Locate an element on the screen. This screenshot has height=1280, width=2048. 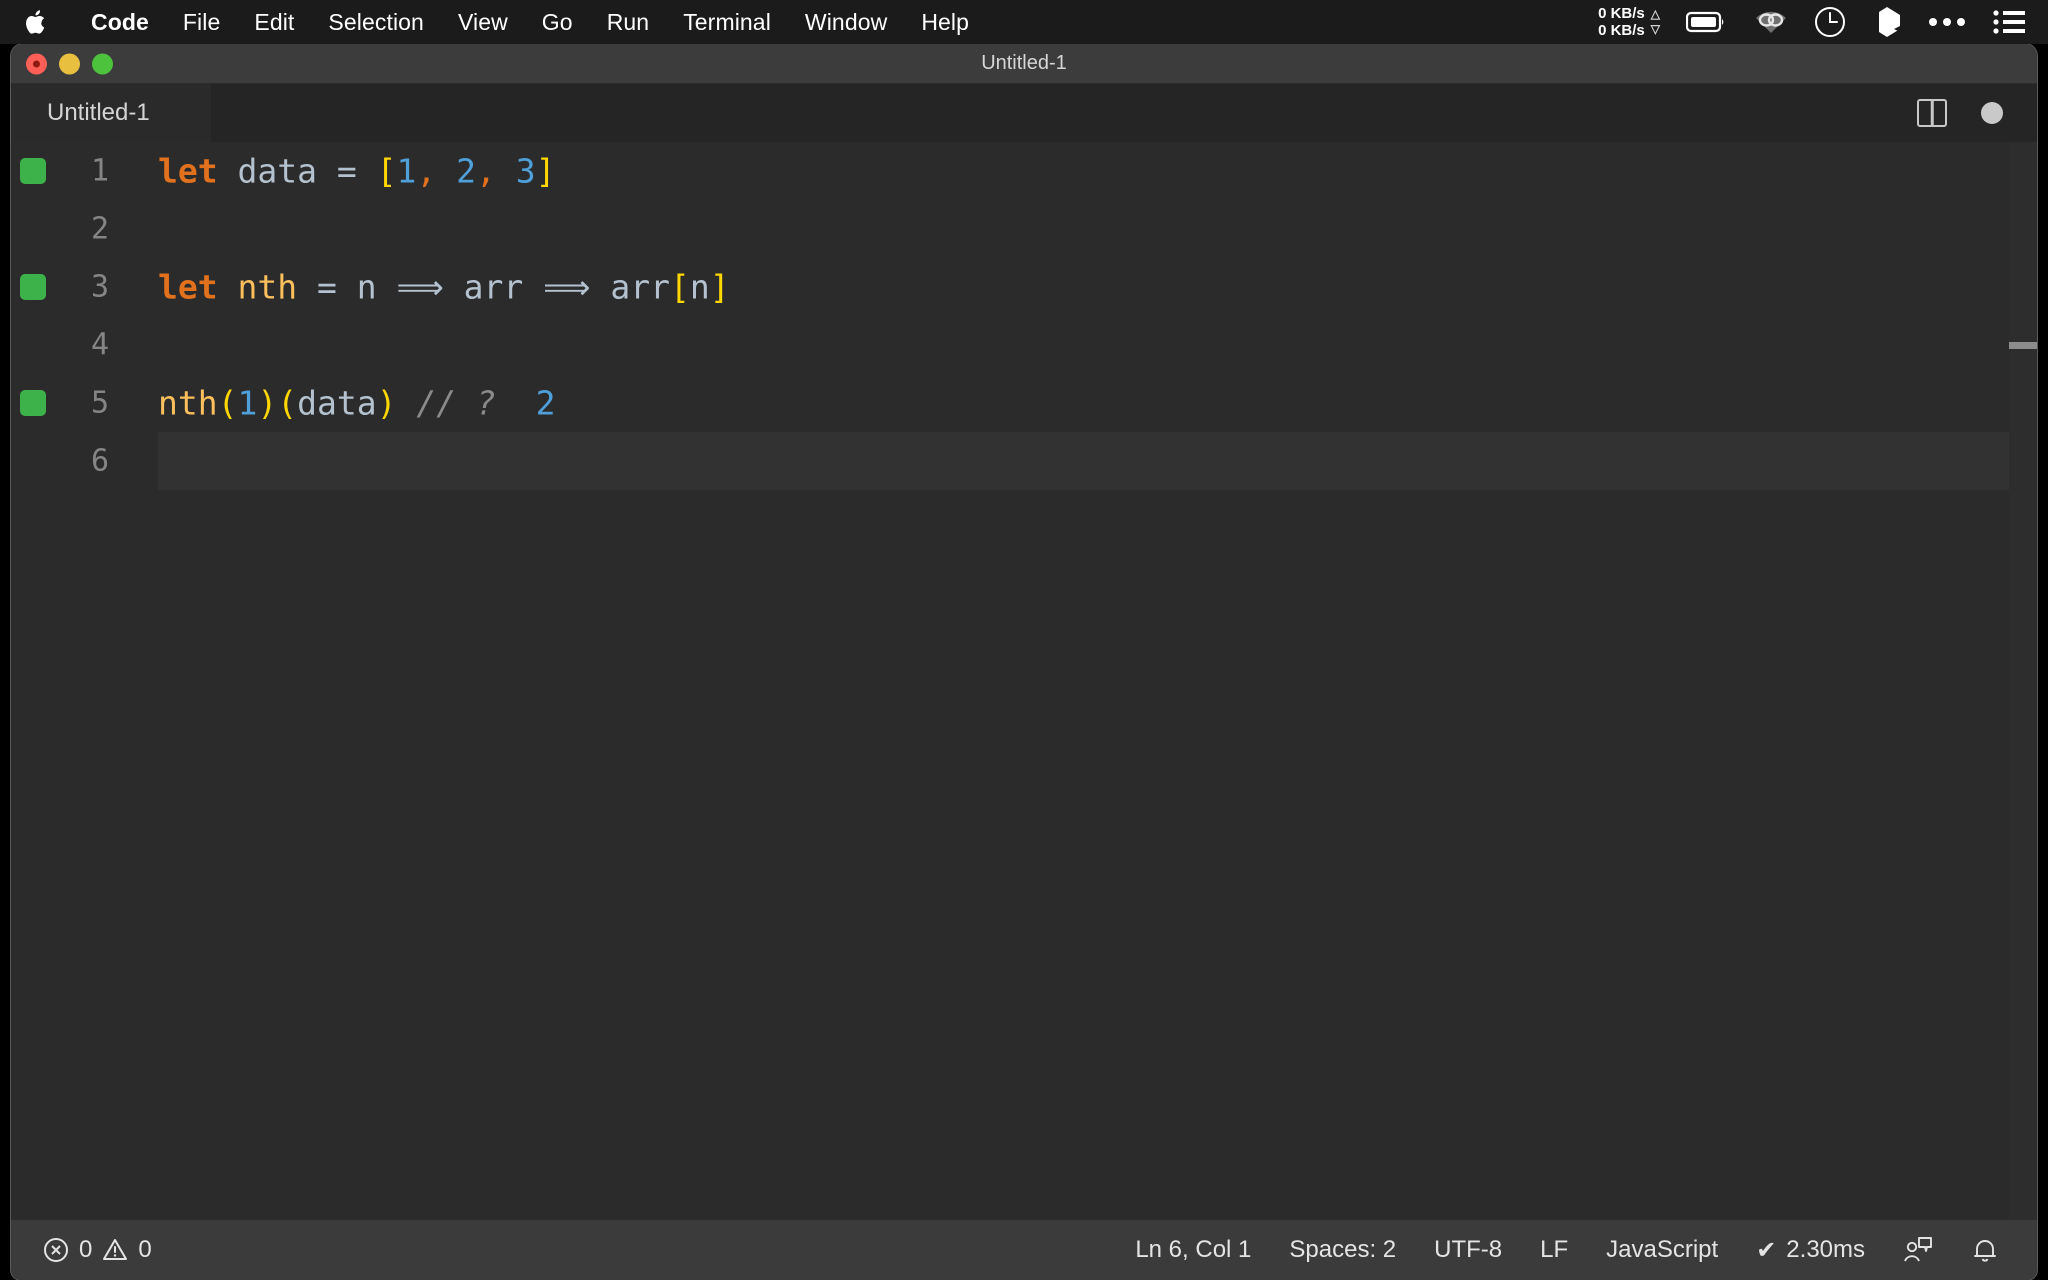
minimize-button is located at coordinates (69, 63).